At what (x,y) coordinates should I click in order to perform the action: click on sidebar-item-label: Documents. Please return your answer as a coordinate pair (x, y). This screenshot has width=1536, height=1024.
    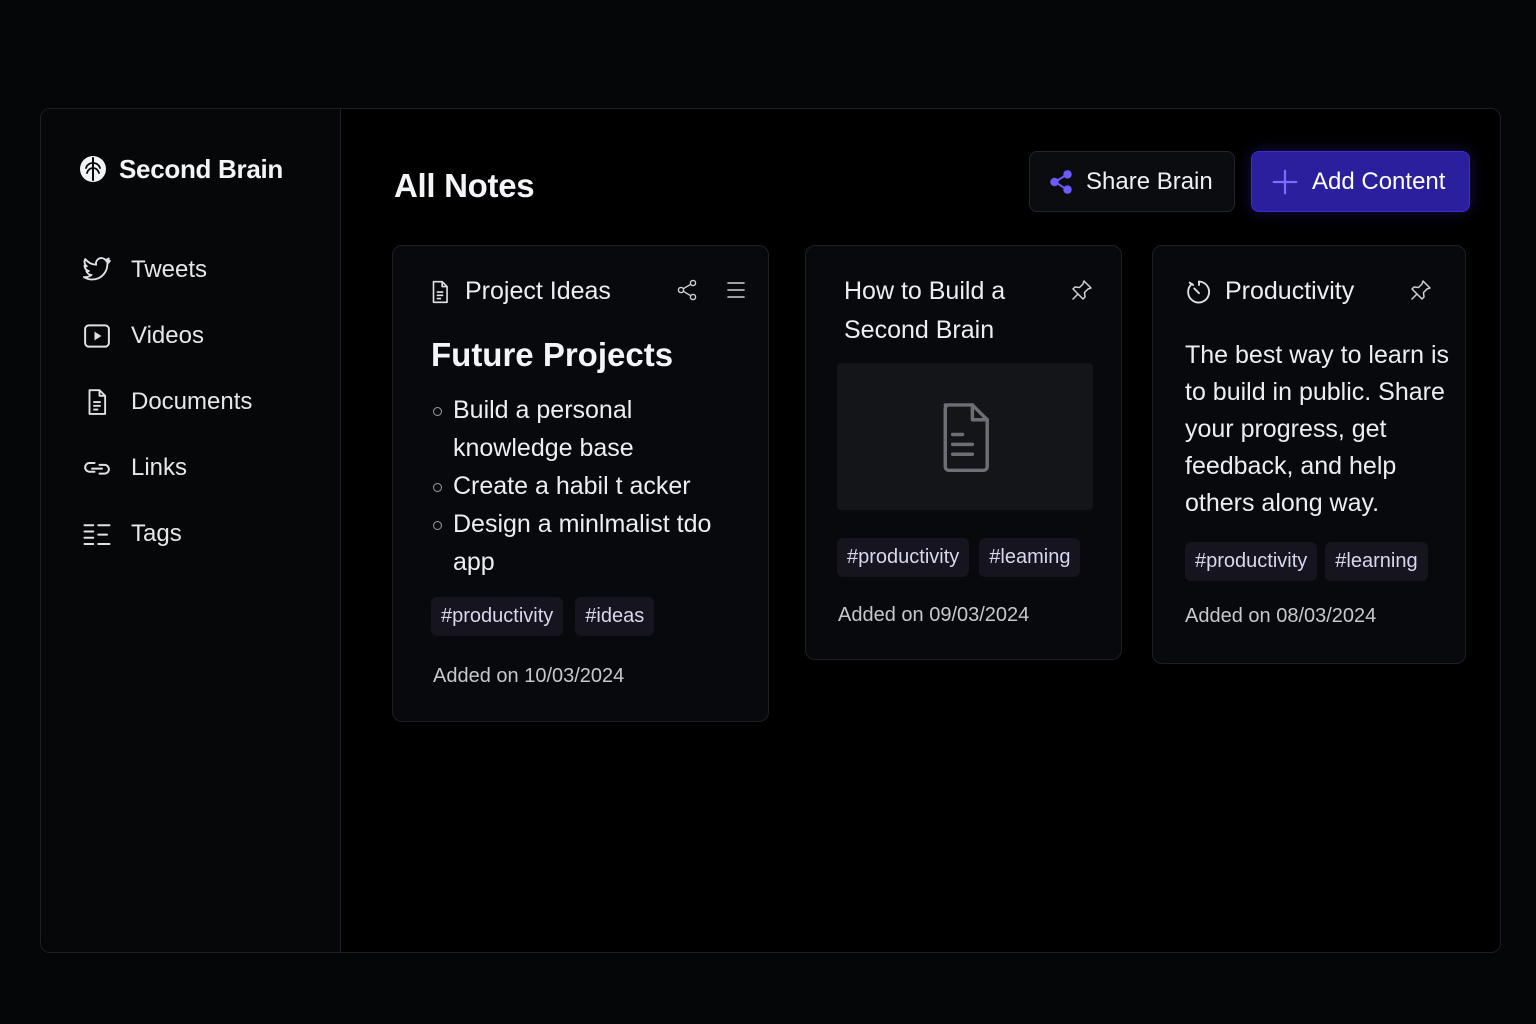
    Looking at the image, I should click on (192, 401).